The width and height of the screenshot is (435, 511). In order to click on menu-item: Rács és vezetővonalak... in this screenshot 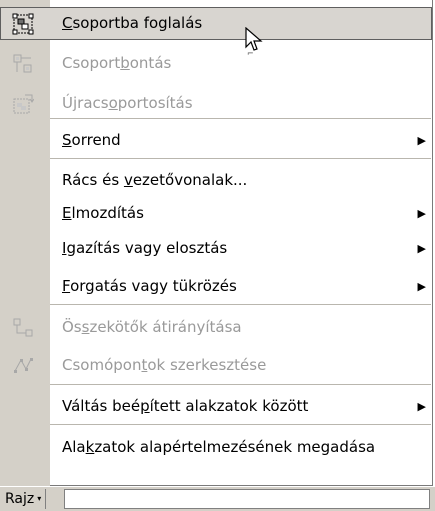, I will do `click(216, 180)`.